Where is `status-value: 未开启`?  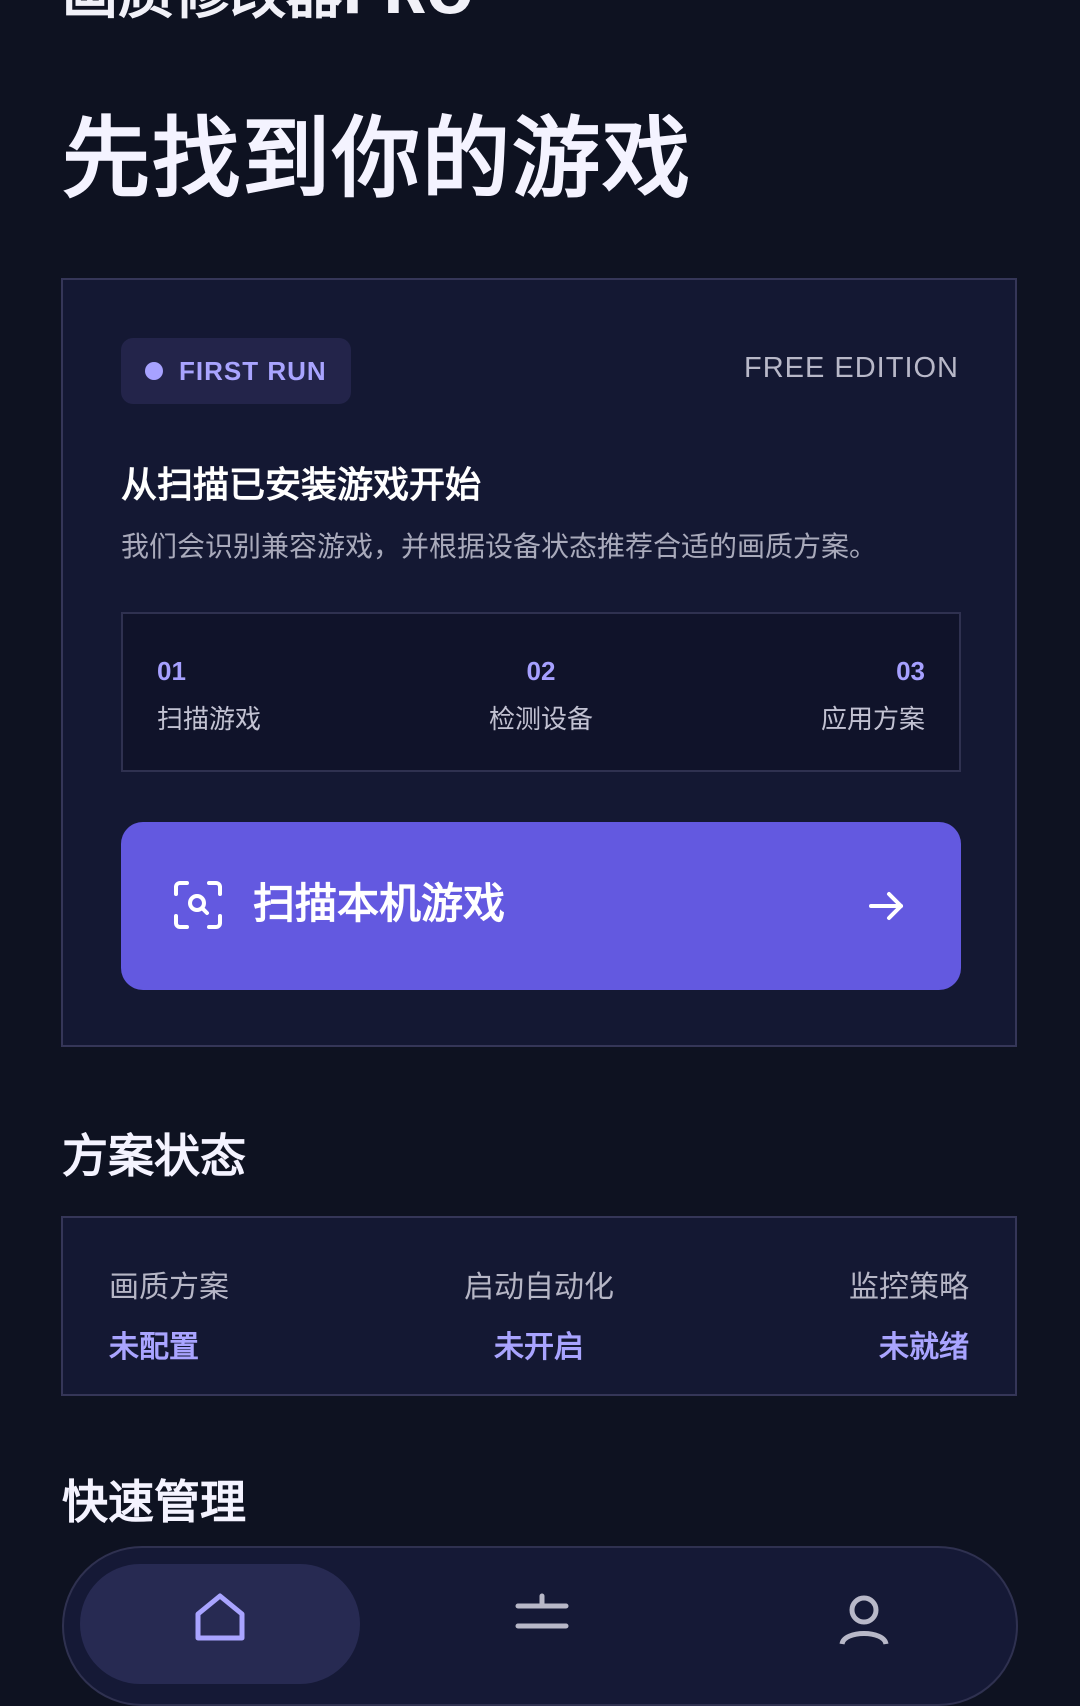 status-value: 未开启 is located at coordinates (539, 1347).